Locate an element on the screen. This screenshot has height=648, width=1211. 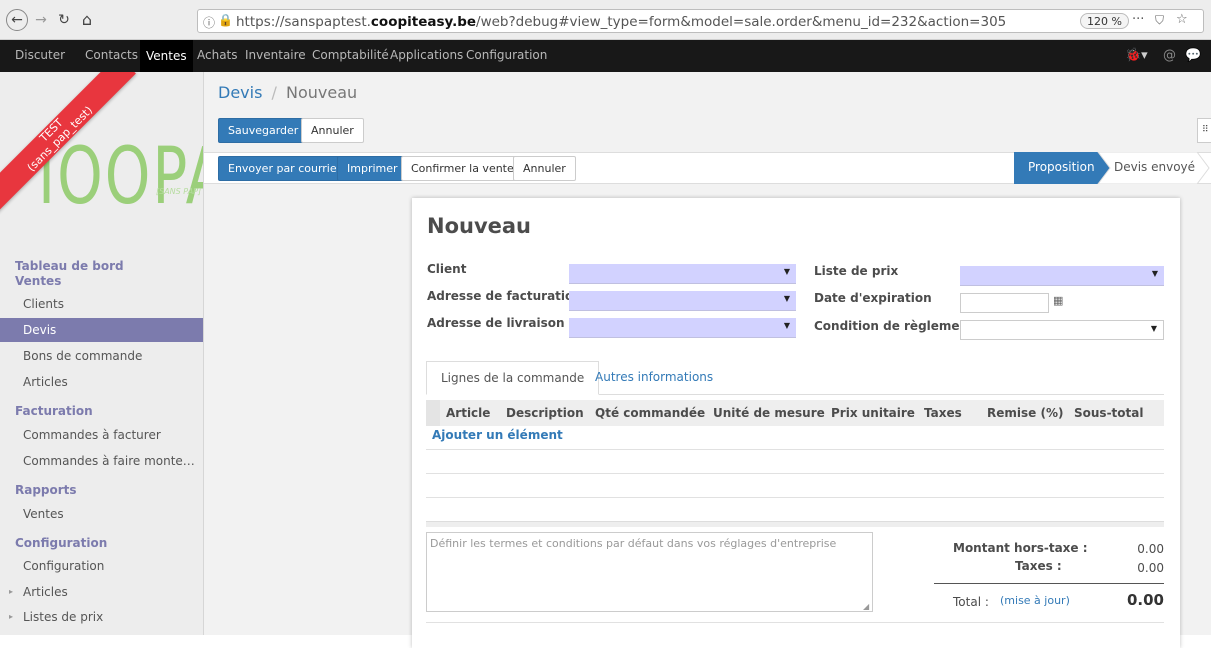
col-uom: Unité de mesure is located at coordinates (769, 413).